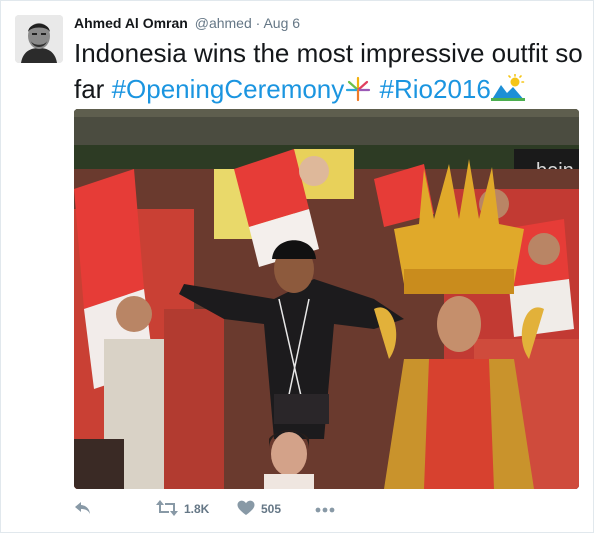  What do you see at coordinates (182, 509) in the screenshot?
I see `retweet-button: 1.8K` at bounding box center [182, 509].